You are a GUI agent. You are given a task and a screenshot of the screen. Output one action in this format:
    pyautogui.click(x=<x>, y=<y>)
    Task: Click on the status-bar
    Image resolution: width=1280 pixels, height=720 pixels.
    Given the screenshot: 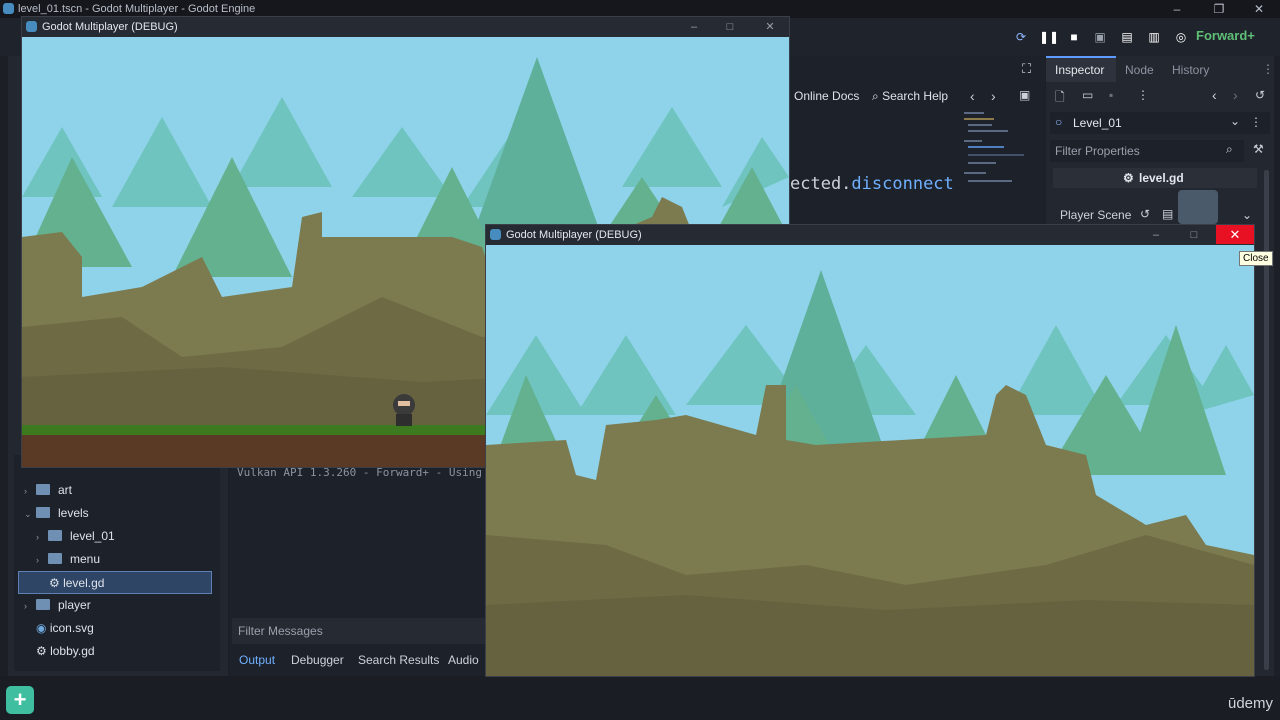 What is the action you would take?
    pyautogui.click(x=640, y=698)
    